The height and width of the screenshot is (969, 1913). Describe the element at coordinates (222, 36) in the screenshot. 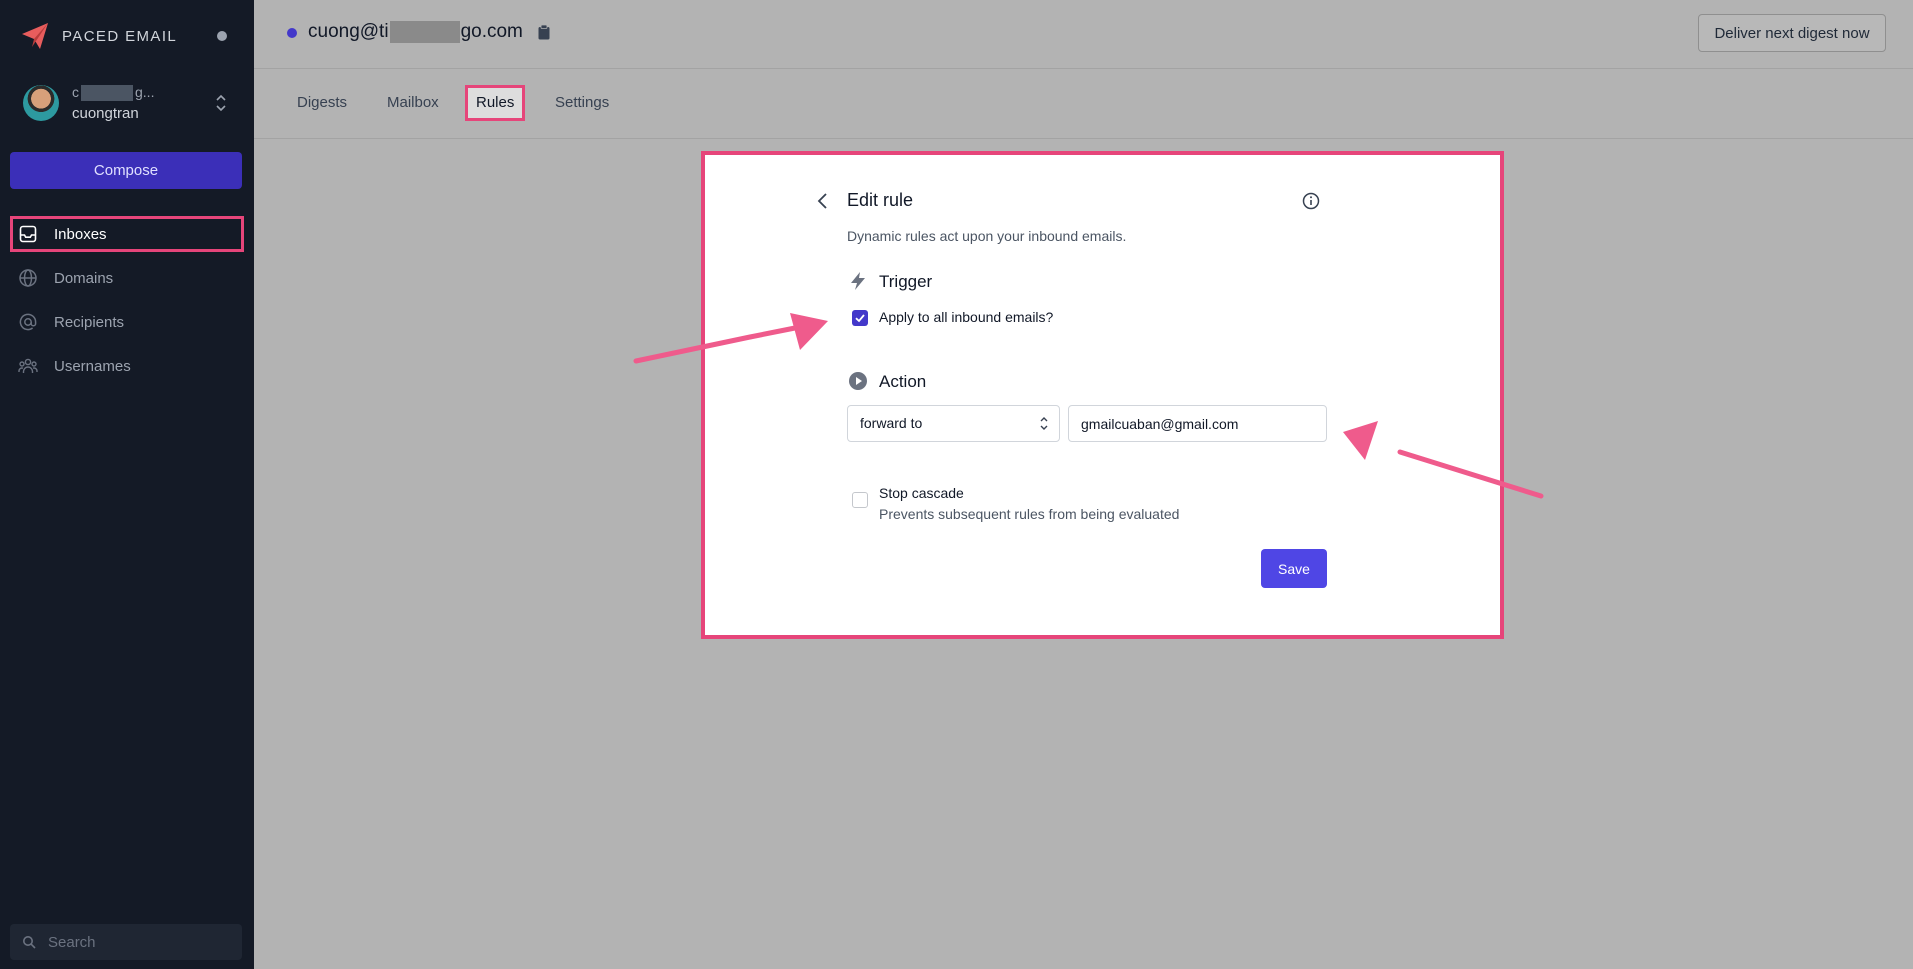

I see `status-dot` at that location.